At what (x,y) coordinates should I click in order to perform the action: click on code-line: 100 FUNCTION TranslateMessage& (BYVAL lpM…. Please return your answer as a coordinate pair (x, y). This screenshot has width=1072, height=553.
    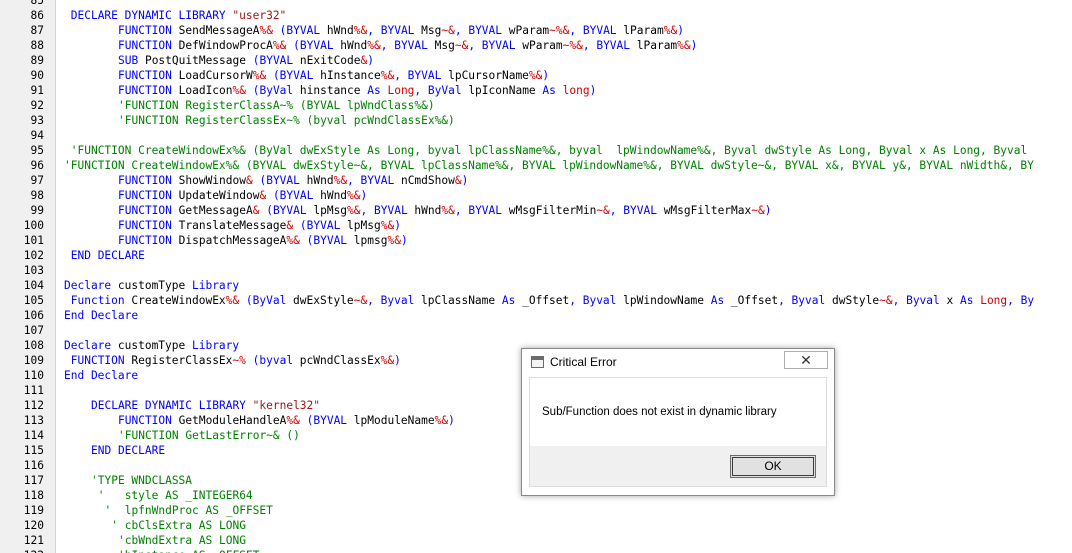
    Looking at the image, I should click on (536, 225).